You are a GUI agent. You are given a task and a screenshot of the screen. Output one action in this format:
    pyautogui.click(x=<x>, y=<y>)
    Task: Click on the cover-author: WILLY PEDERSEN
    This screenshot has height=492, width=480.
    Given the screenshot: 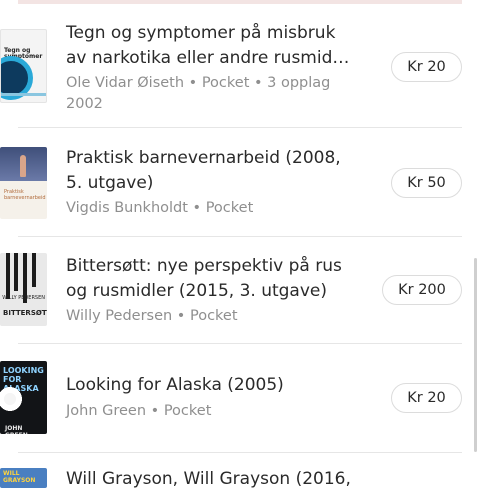 What is the action you would take?
    pyautogui.click(x=23, y=298)
    